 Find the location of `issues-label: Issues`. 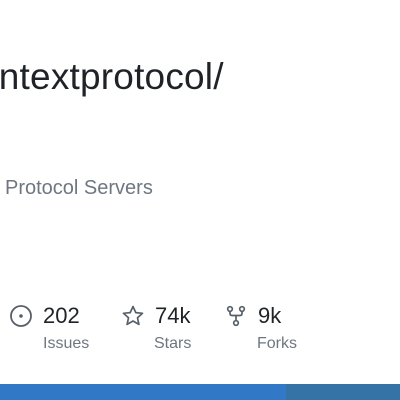

issues-label: Issues is located at coordinates (66, 343).